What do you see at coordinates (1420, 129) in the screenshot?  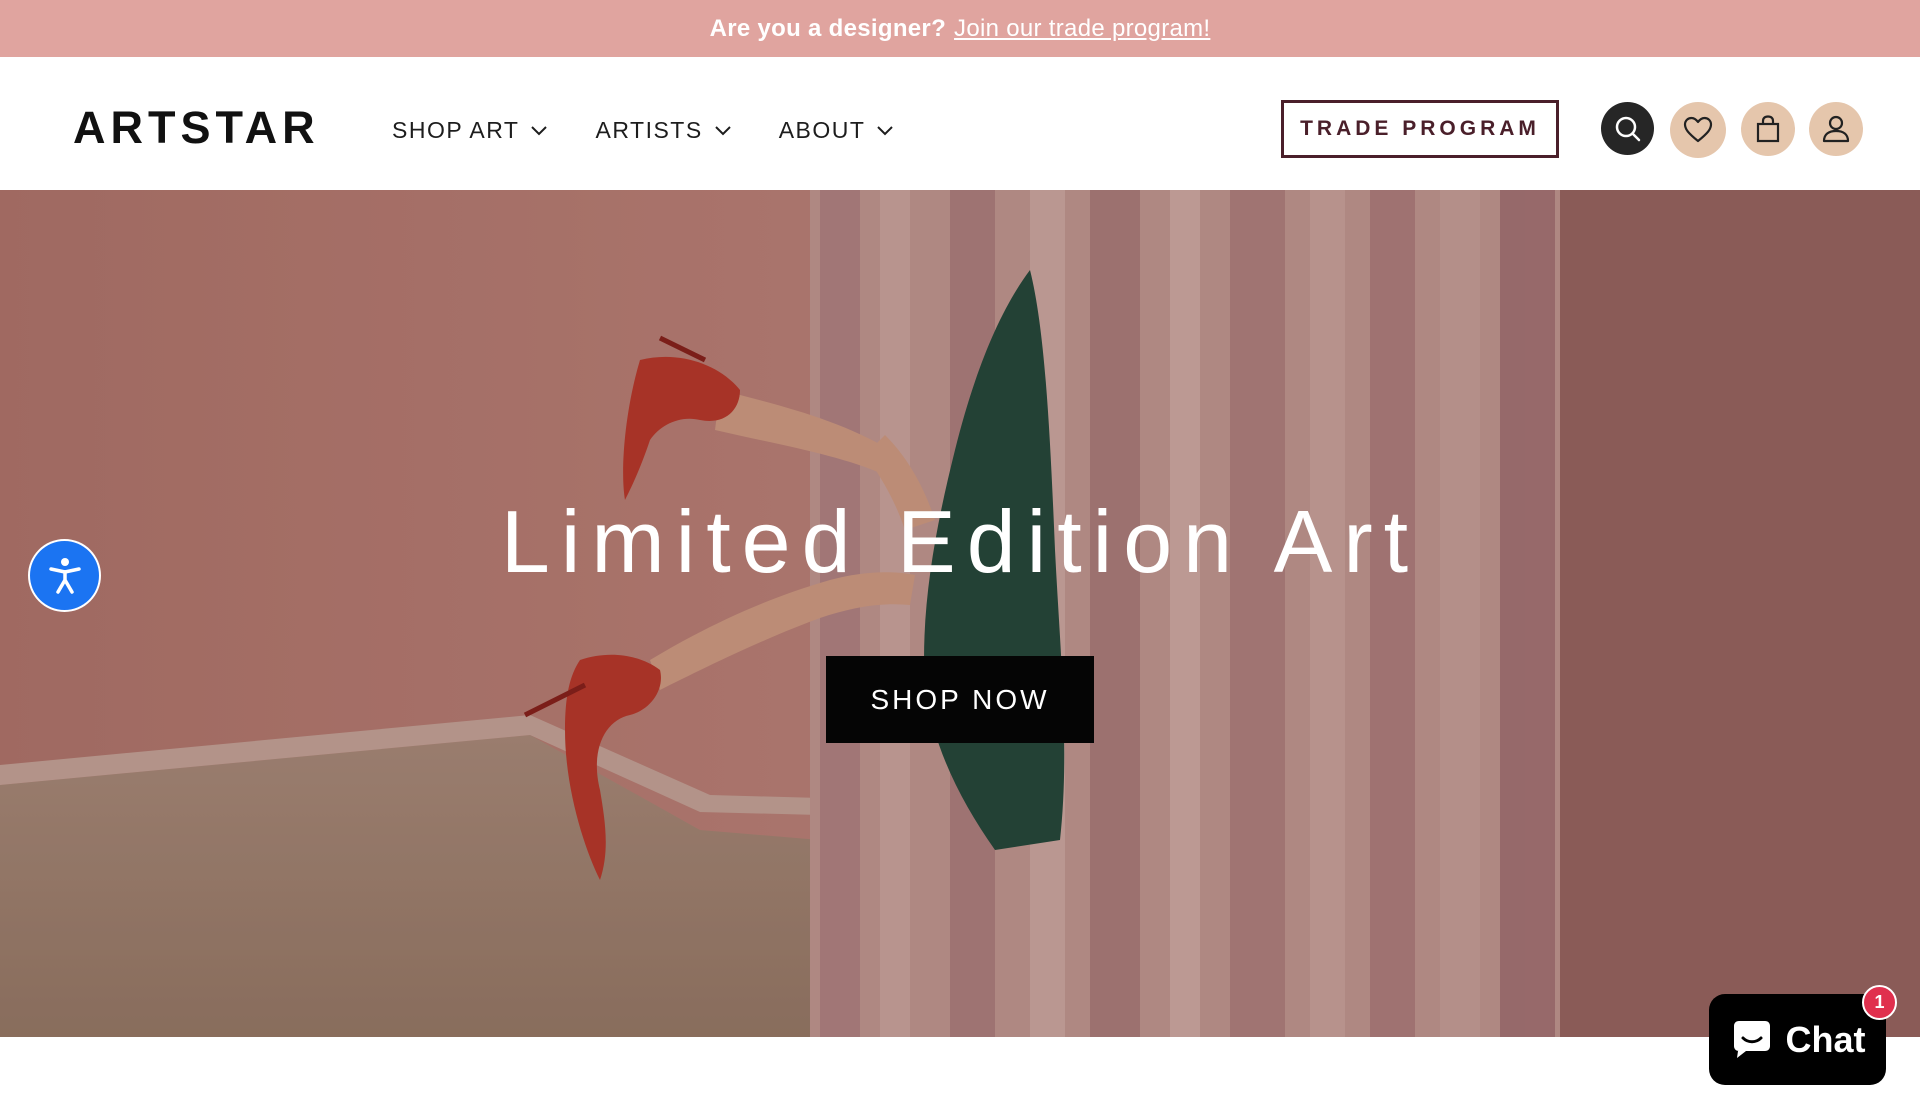 I see `trade-program-button: TRADE PROGRAM` at bounding box center [1420, 129].